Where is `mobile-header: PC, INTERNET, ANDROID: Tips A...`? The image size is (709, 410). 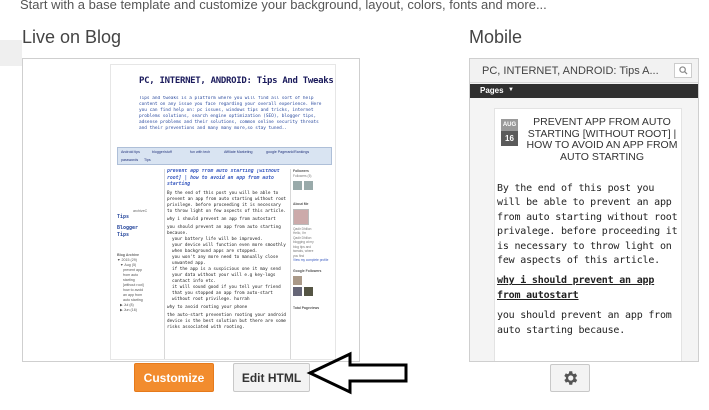 mobile-header: PC, INTERNET, ANDROID: Tips A... is located at coordinates (584, 71).